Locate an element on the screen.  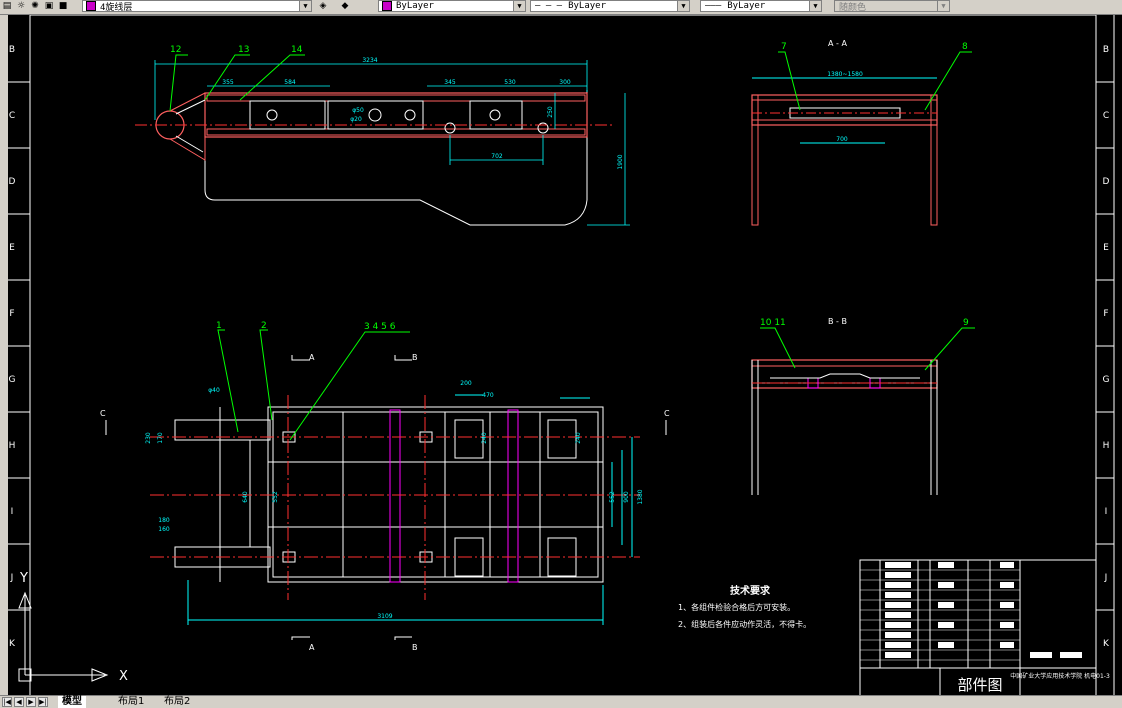
callout-number: 14 is located at coordinates (297, 50).